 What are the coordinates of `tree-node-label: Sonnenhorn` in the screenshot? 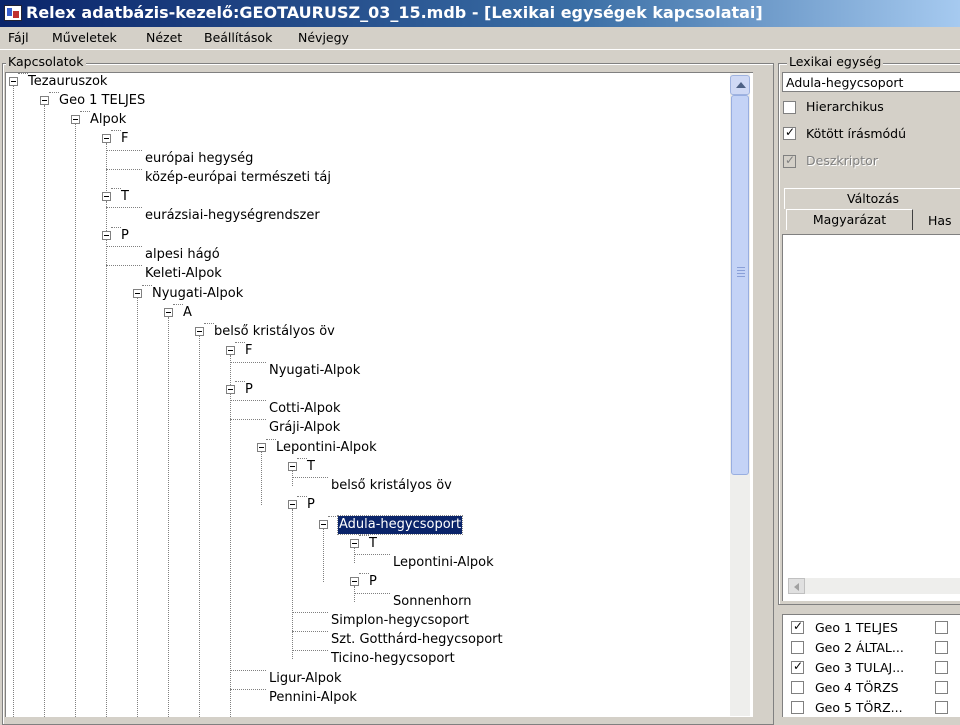 It's located at (432, 602).